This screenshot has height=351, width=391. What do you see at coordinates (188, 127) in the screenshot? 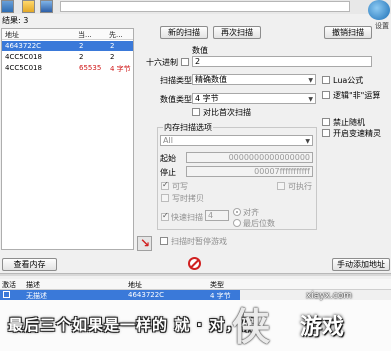
I see `memory-scan-options-title: 内存扫描选项` at bounding box center [188, 127].